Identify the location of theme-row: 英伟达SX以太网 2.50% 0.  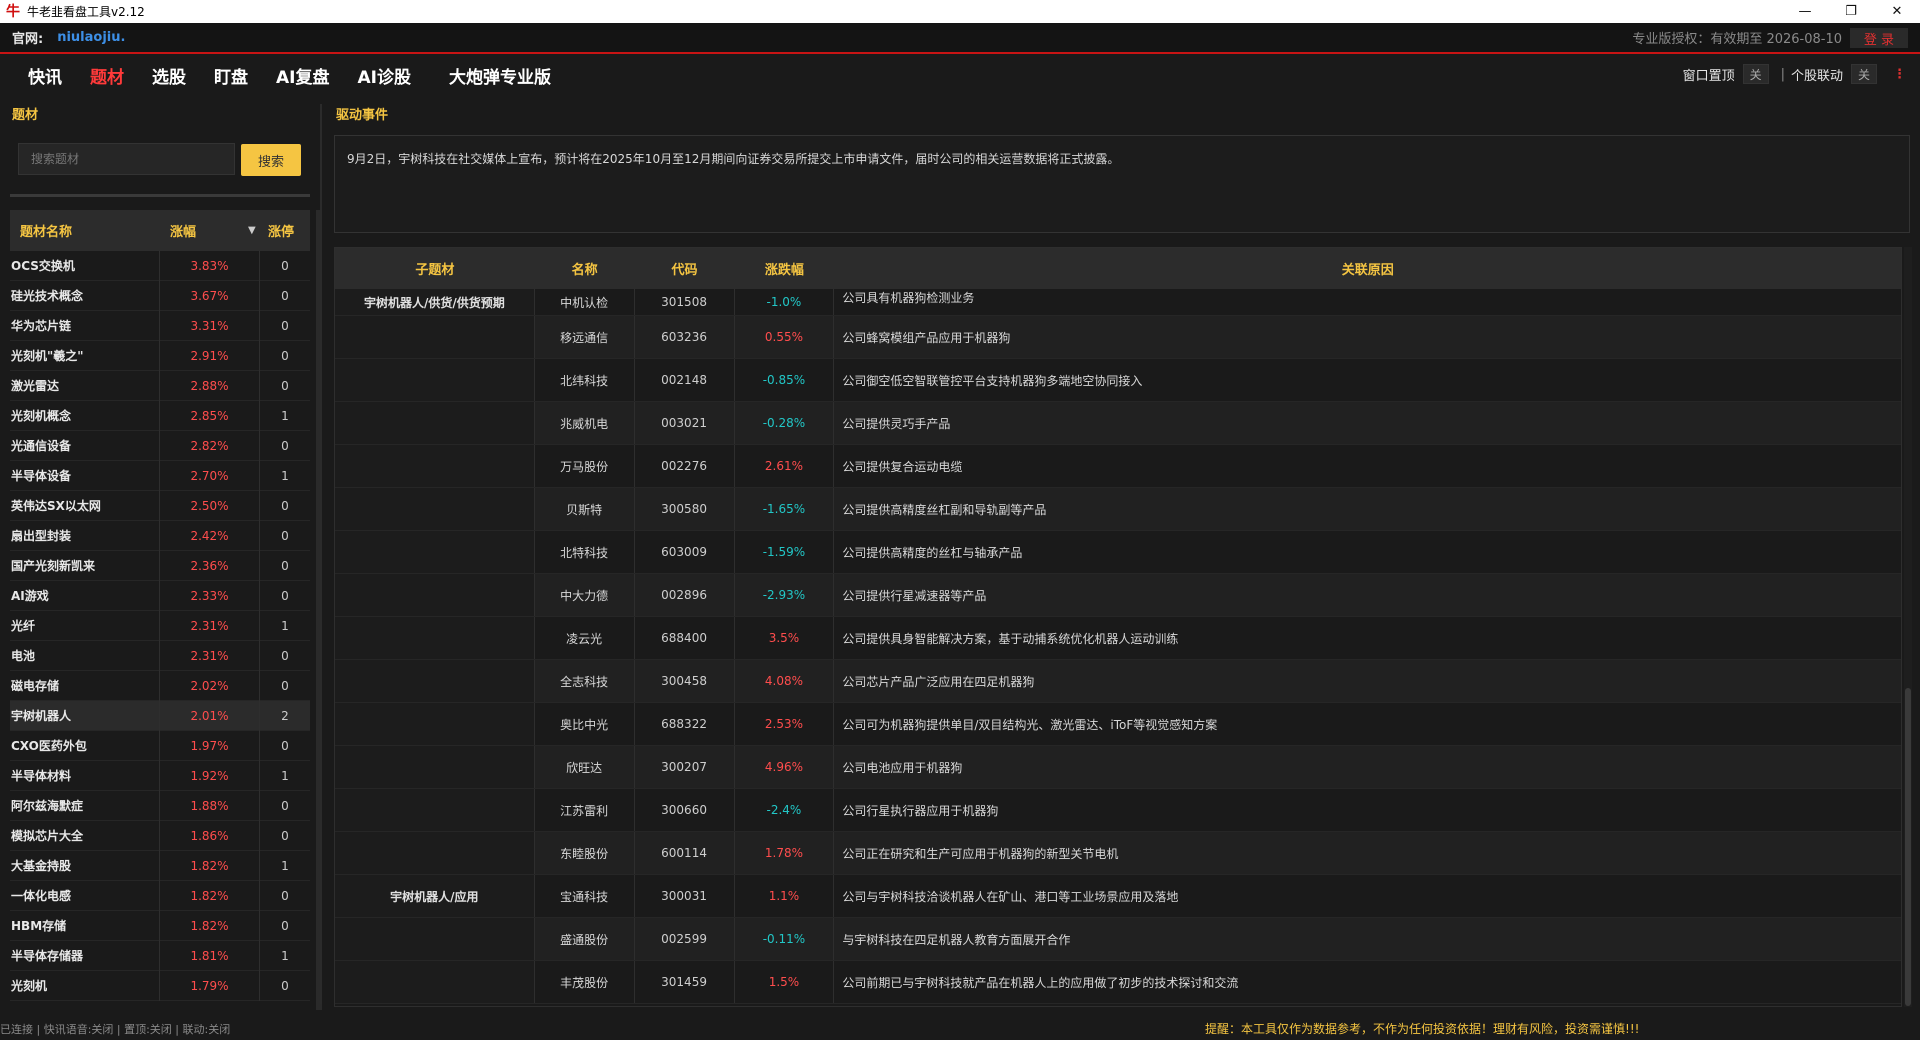
(160, 505).